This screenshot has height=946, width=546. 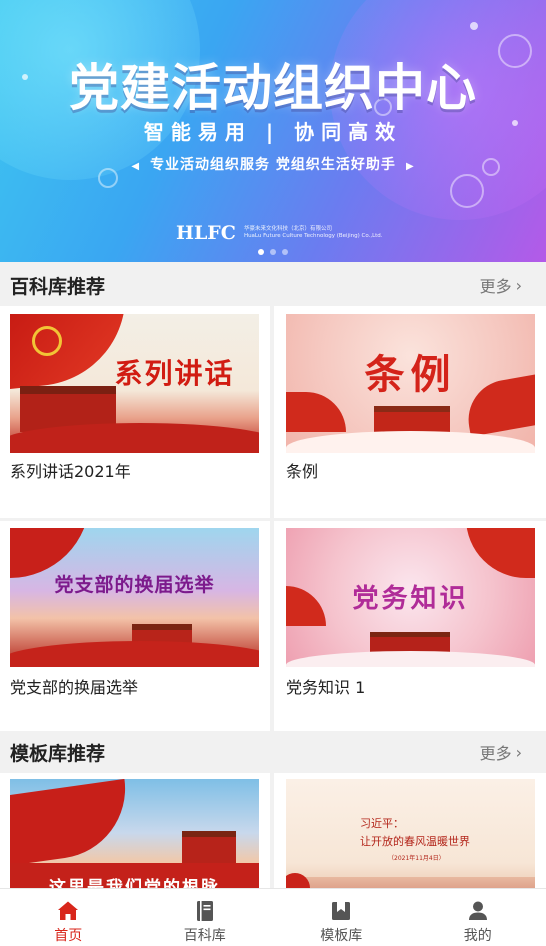 I want to click on thumbnail-title: 这里是我们党的根脉, so click(x=134, y=883).